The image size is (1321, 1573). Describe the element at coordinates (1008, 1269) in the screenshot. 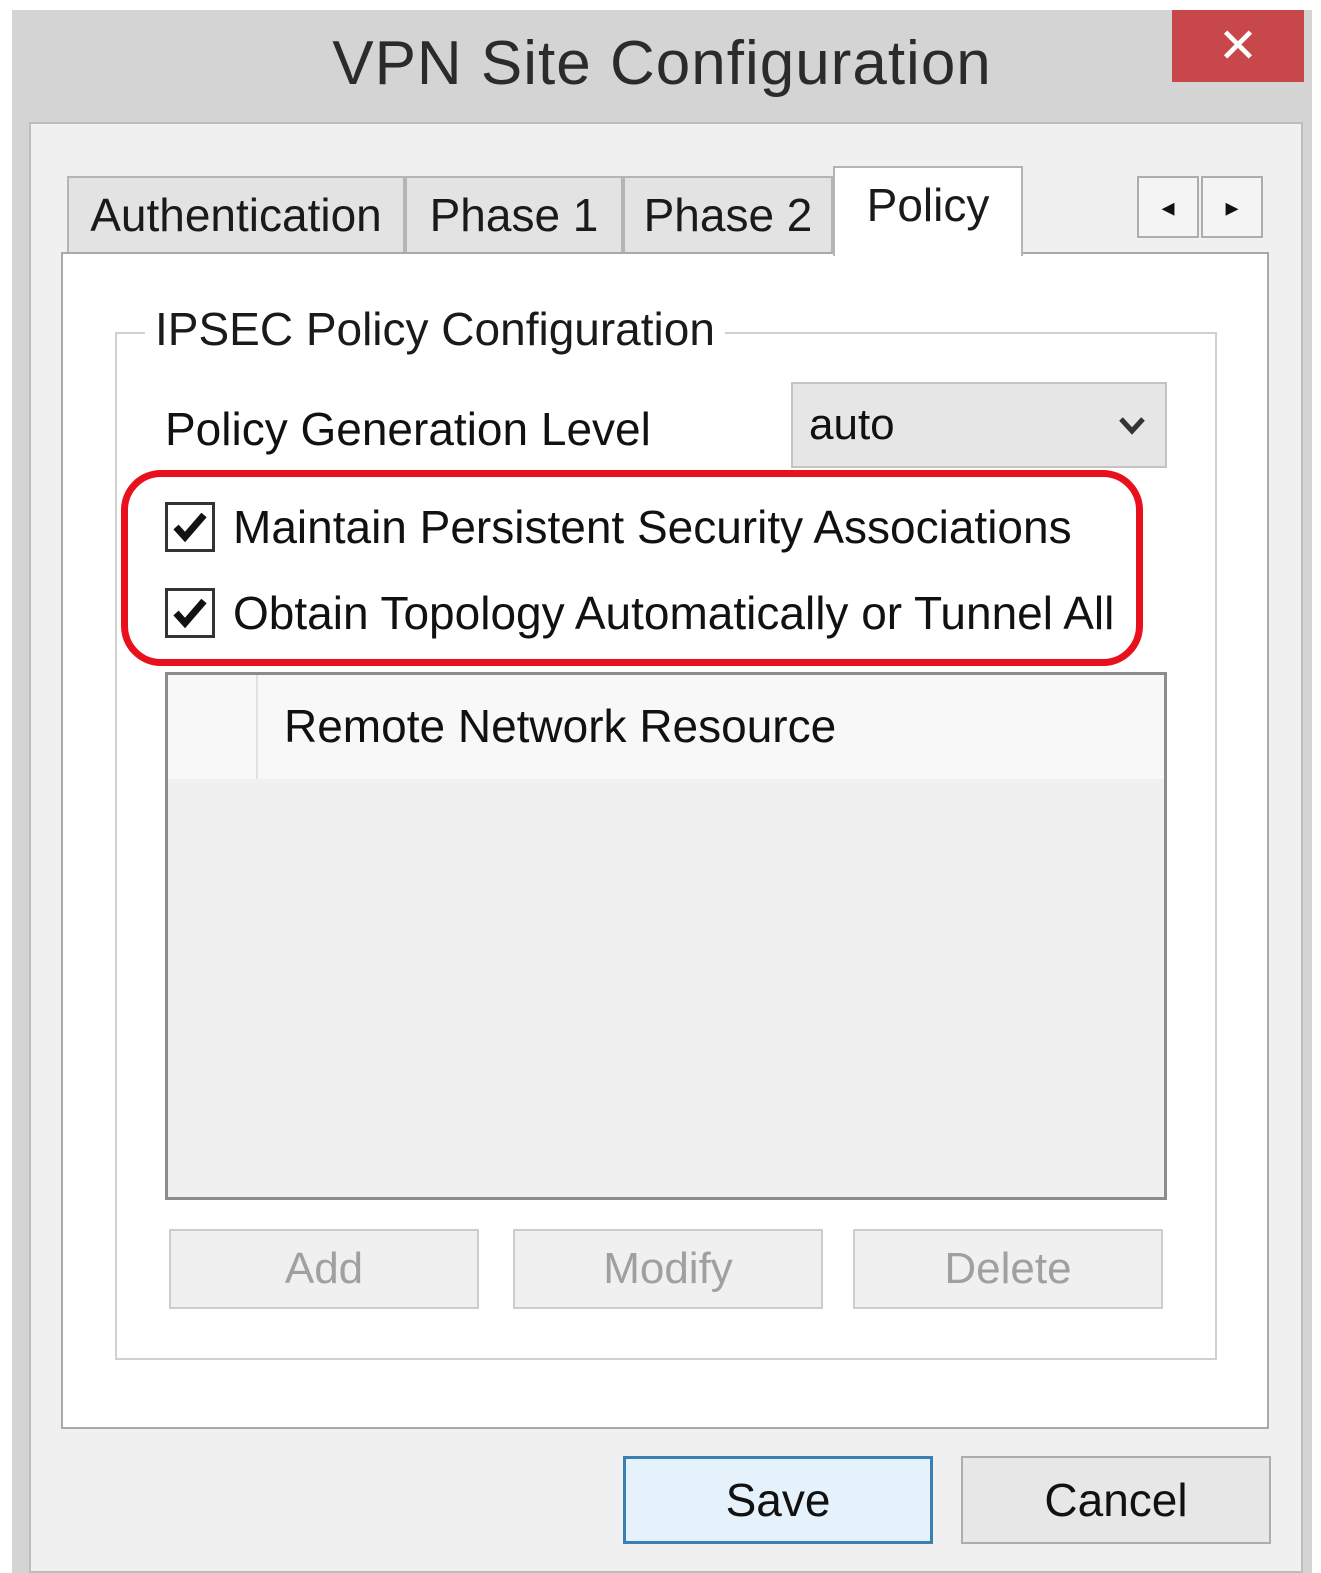

I see `delete-button: Delete` at that location.